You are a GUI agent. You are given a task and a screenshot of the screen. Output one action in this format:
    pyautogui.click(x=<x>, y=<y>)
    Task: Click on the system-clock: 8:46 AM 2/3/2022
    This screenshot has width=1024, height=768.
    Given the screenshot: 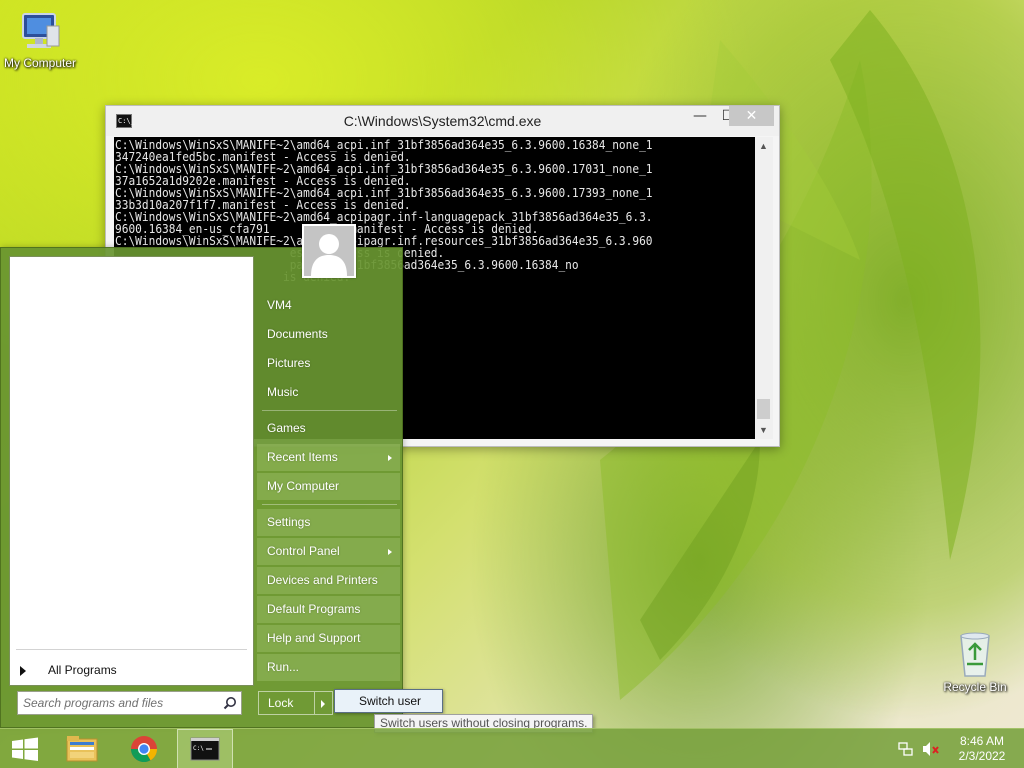 What is the action you would take?
    pyautogui.click(x=982, y=749)
    